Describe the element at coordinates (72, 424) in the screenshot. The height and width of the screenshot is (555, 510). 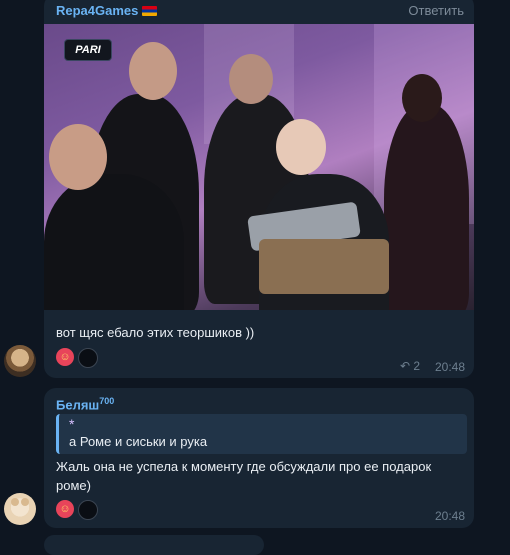
I see `quote-marker: *` at that location.